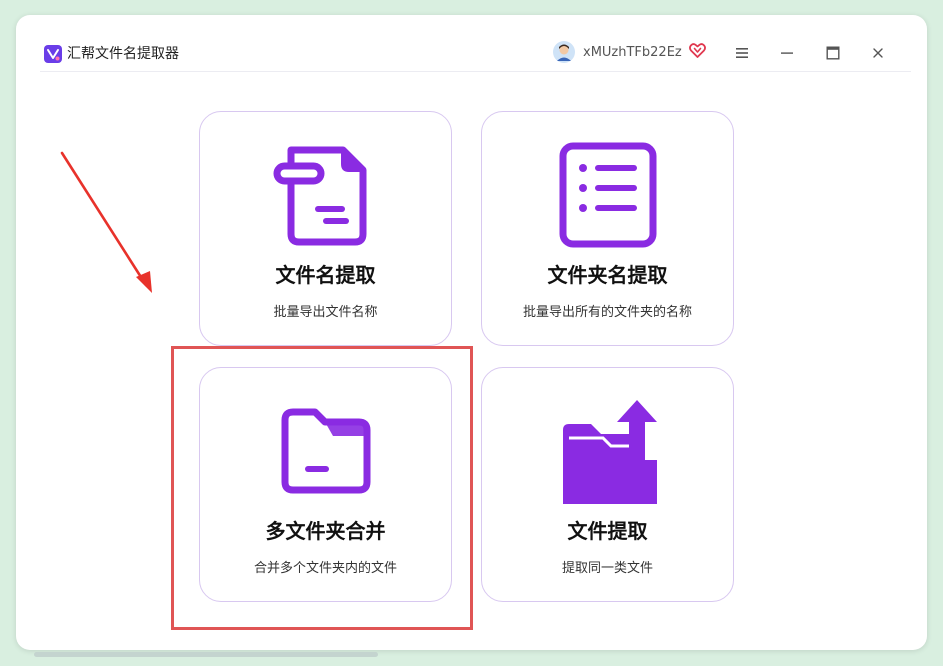 The height and width of the screenshot is (666, 943). What do you see at coordinates (206, 654) in the screenshot?
I see `horizontal-scrollbar` at bounding box center [206, 654].